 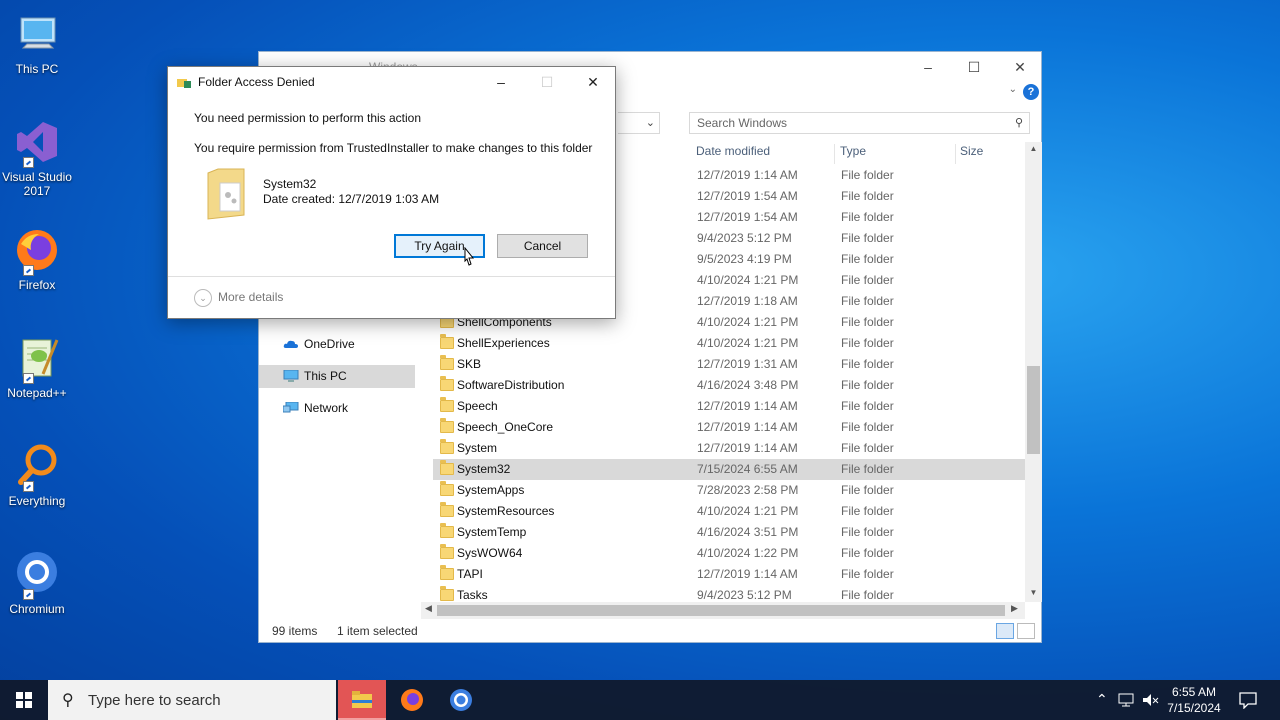 I want to click on table-row: Speech 12/7/2019 1:14 AM File folder, so click(x=729, y=406).